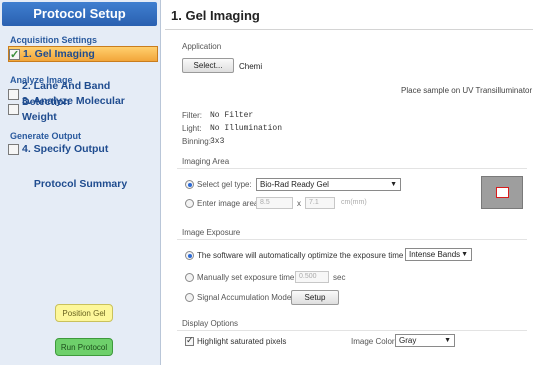 The width and height of the screenshot is (537, 365). I want to click on display-options-title: Display Options, so click(210, 323).